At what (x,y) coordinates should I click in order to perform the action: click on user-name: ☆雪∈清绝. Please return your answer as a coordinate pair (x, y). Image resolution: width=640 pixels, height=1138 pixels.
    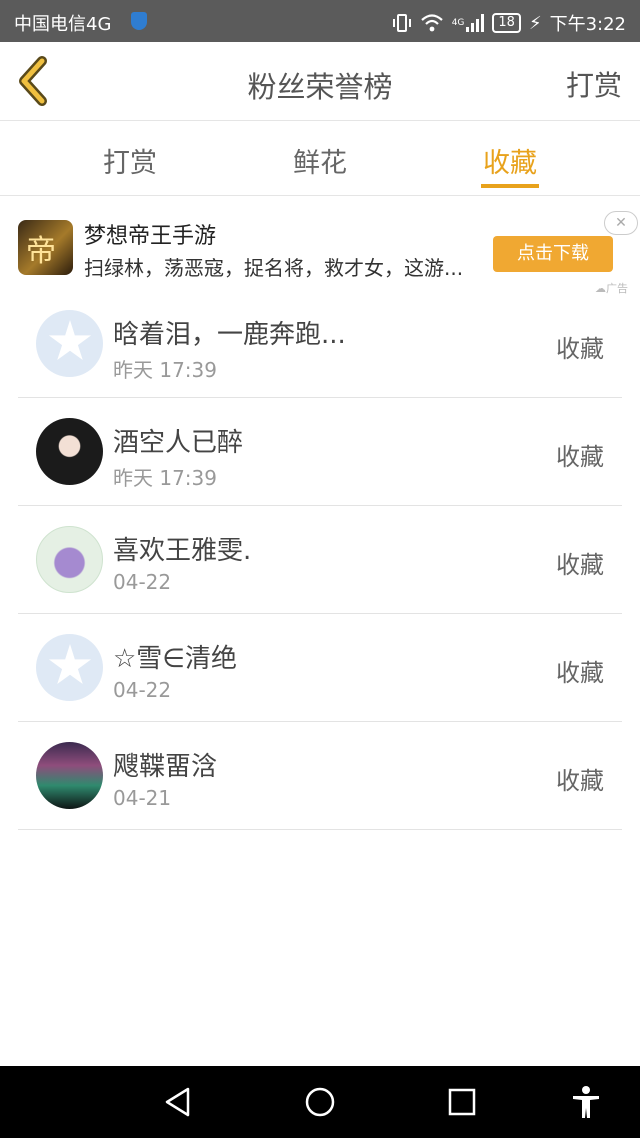
    Looking at the image, I should click on (175, 659).